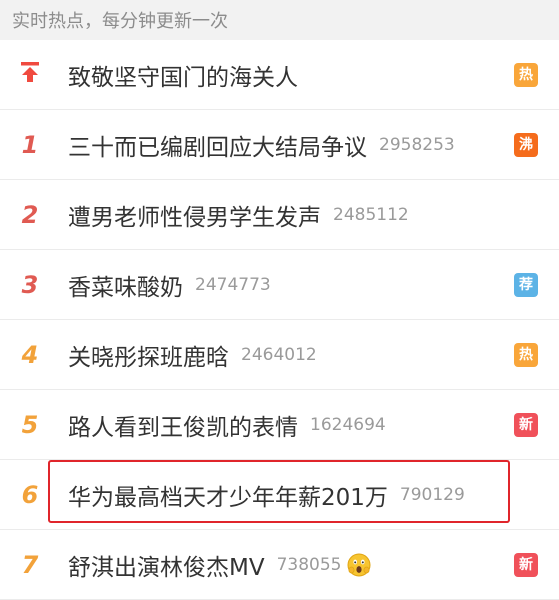 Image resolution: width=559 pixels, height=600 pixels. Describe the element at coordinates (233, 284) in the screenshot. I see `heat-count: 2474773` at that location.